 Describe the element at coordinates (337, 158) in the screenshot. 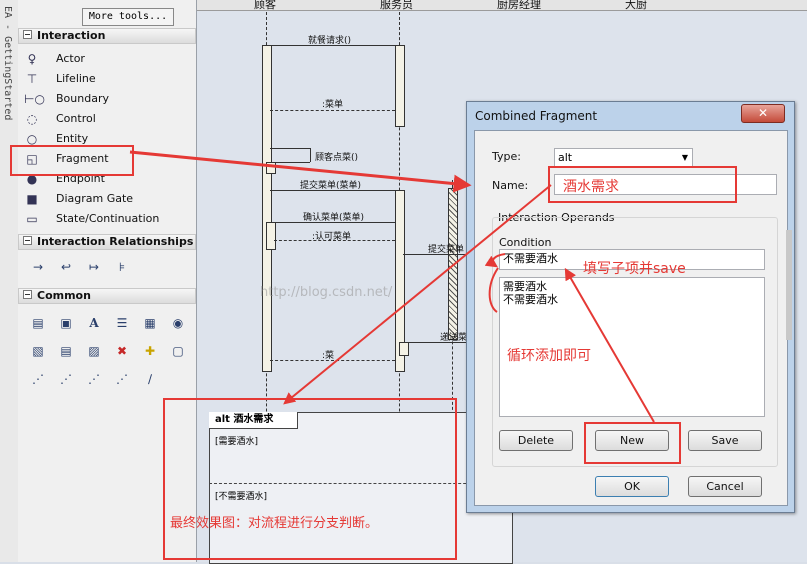

I see `message-label: 顾客点菜()` at that location.